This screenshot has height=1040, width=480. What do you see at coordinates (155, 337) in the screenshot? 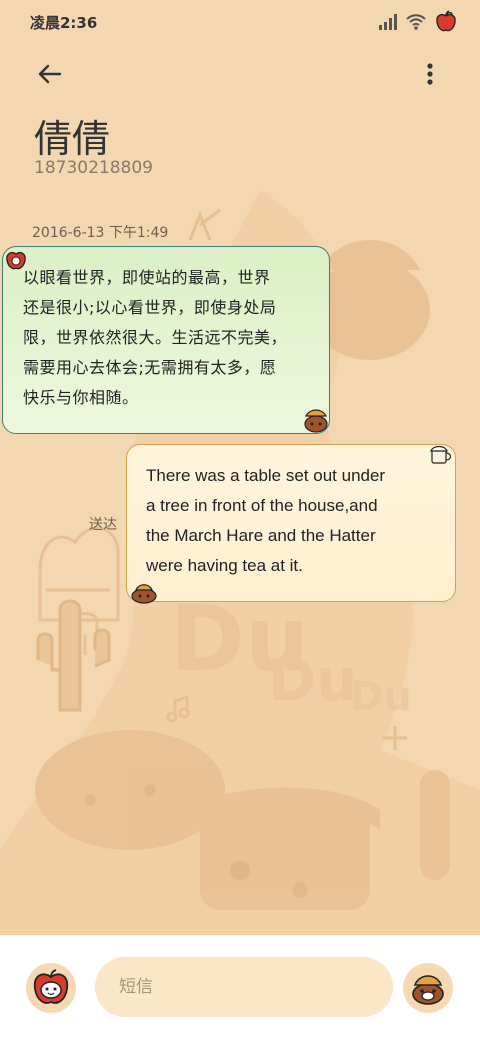
I see `message-line: 限，世界依然很大。生活远不完美，` at bounding box center [155, 337].